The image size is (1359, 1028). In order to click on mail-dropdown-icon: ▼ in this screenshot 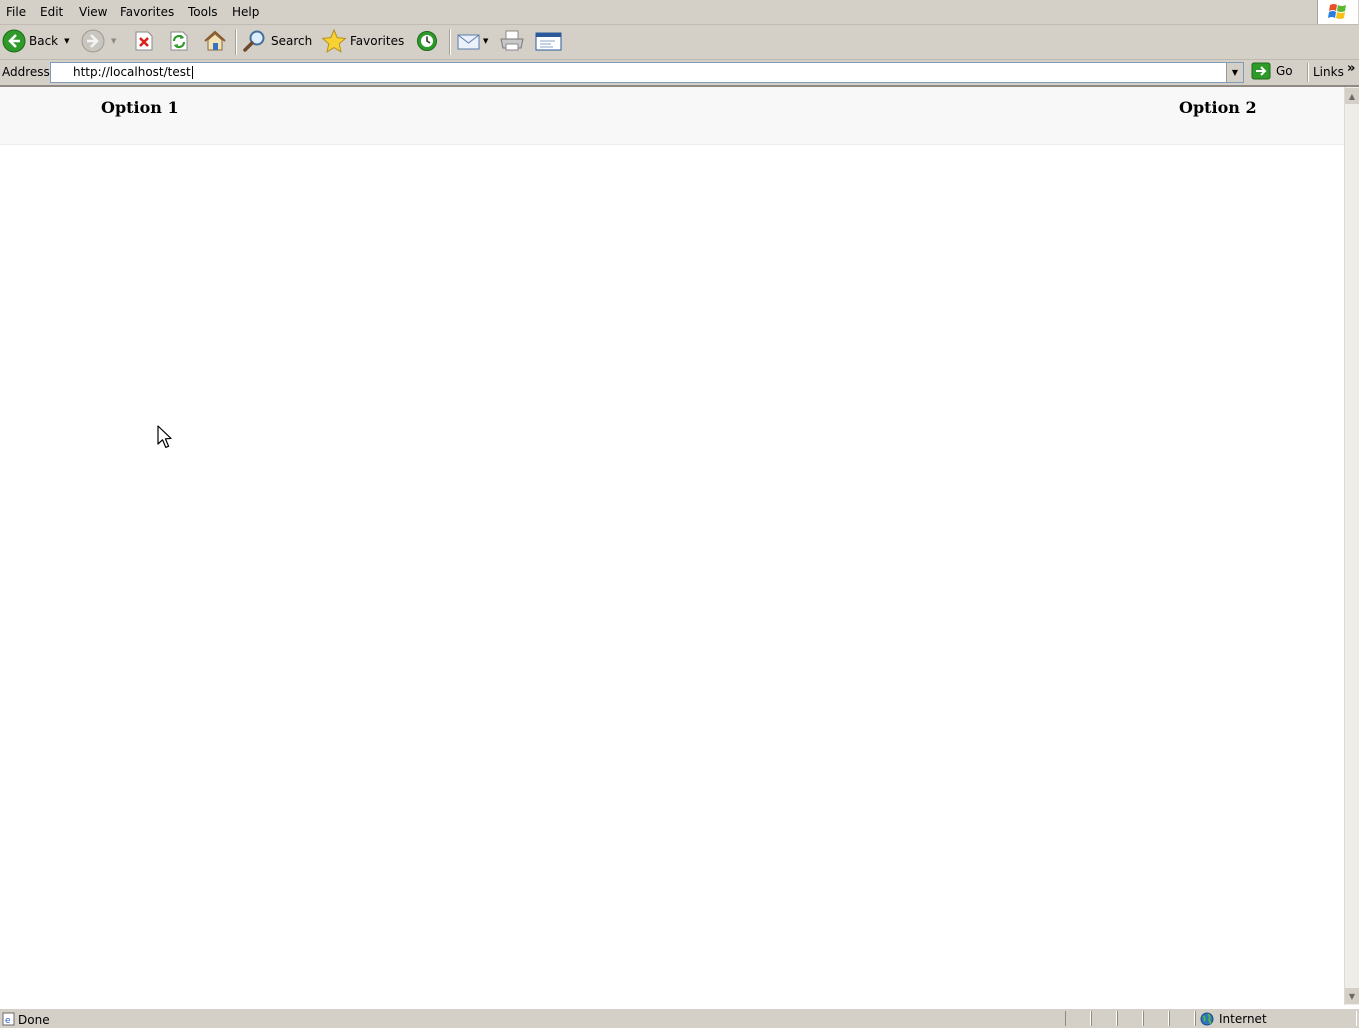, I will do `click(485, 41)`.